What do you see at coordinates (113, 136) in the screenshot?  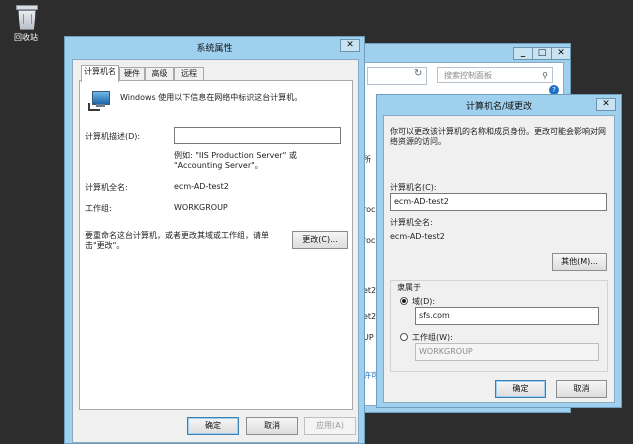 I see `description-label: 计算机描述(D):` at bounding box center [113, 136].